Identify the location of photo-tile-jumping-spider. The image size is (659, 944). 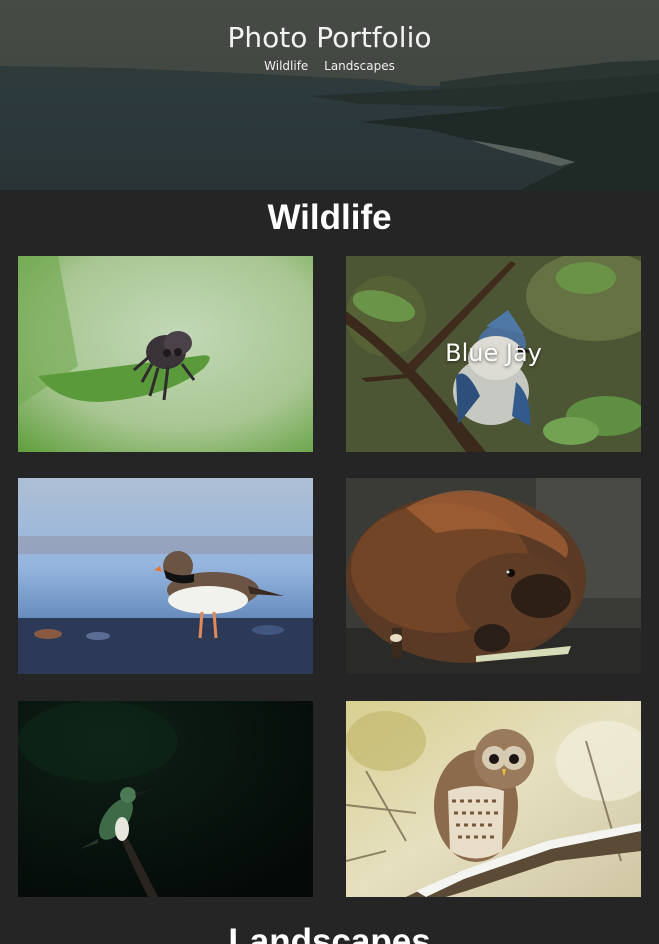
(165, 354).